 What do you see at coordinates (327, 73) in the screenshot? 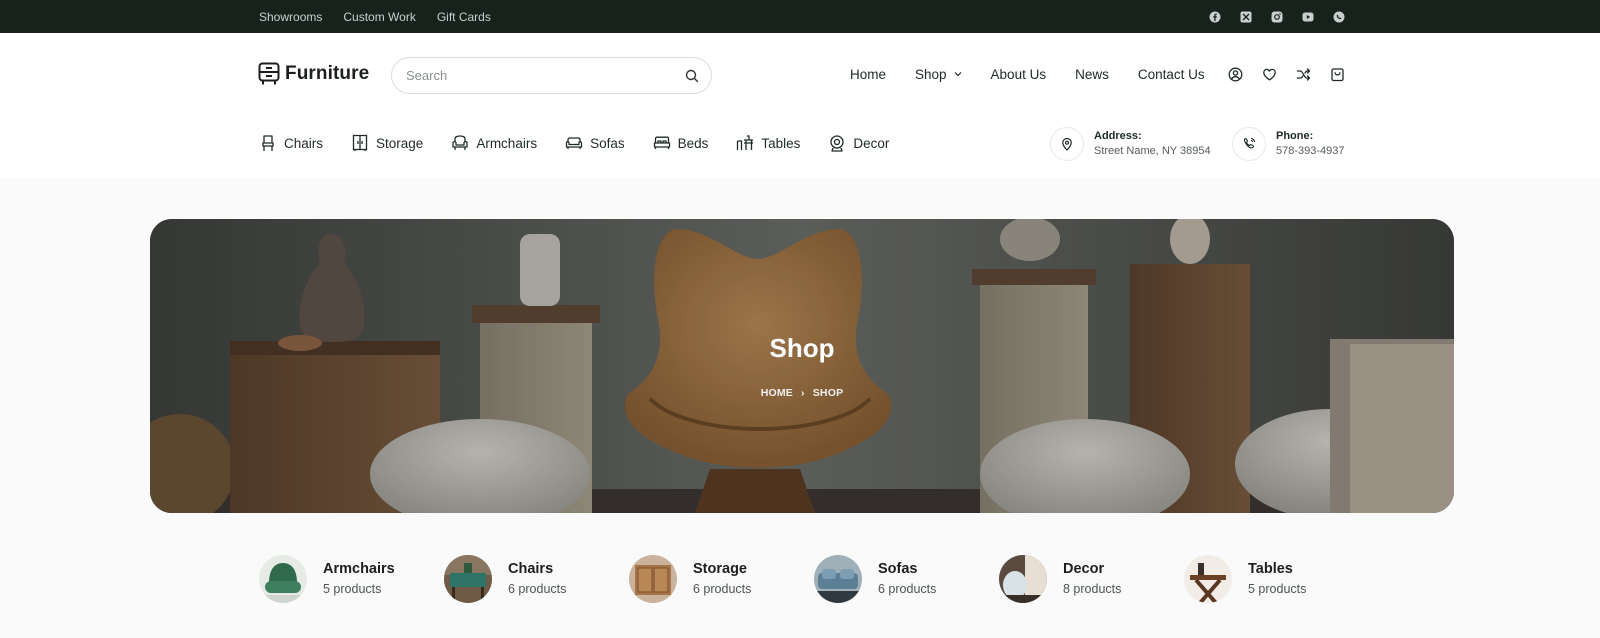
I see `logo-text: Furniture` at bounding box center [327, 73].